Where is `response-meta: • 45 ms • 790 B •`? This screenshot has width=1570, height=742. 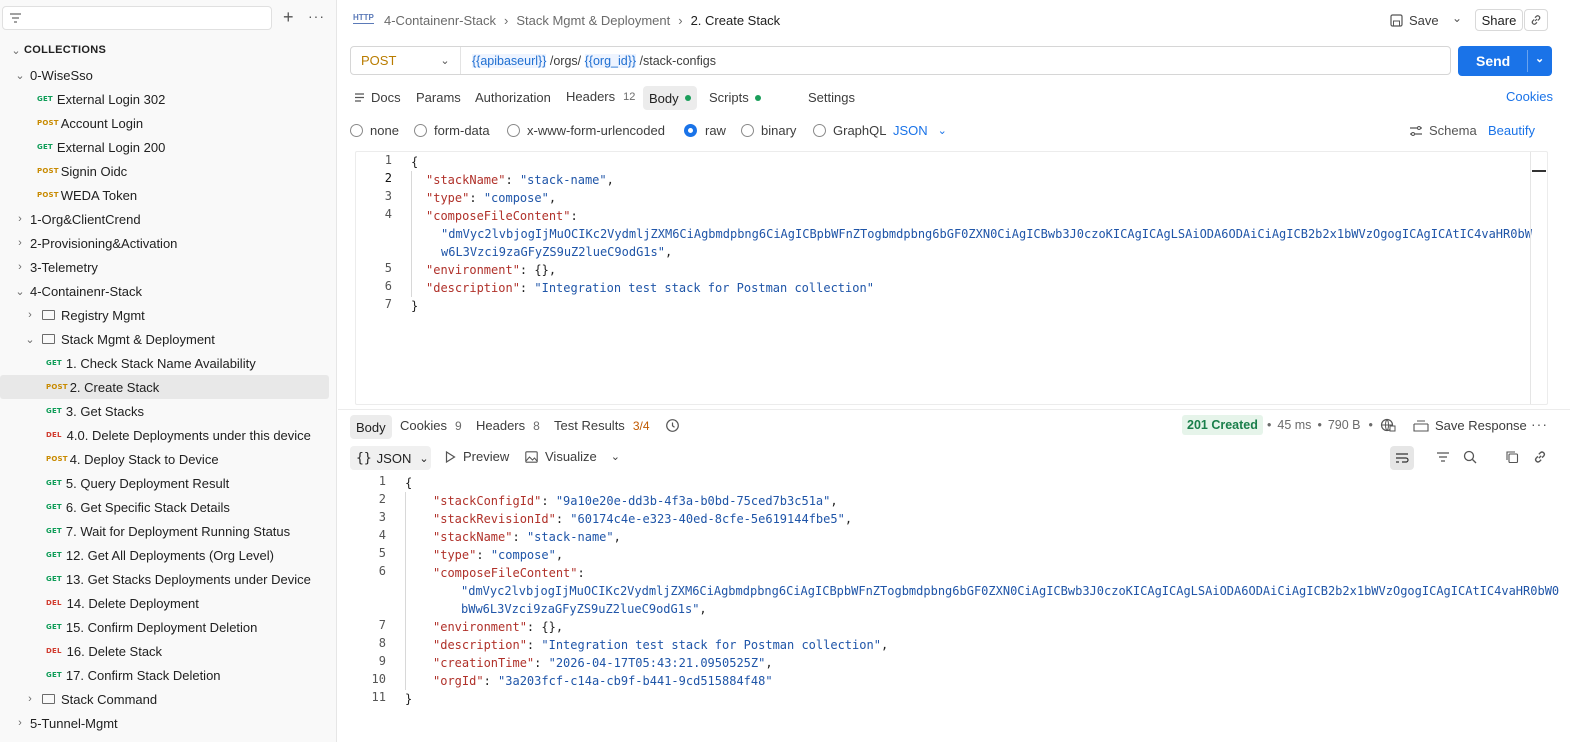 response-meta: • 45 ms • 790 B • is located at coordinates (1324, 425).